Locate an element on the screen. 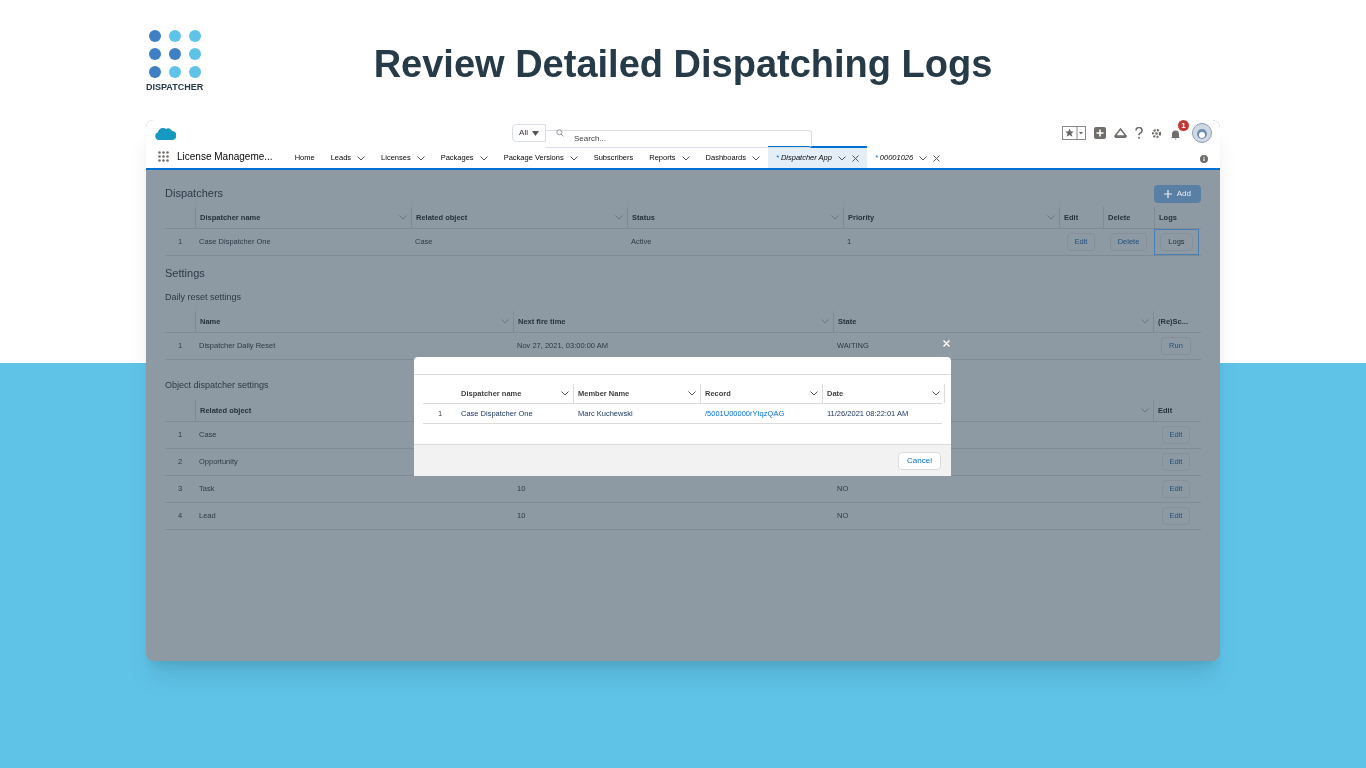 This screenshot has height=768, width=1366. subsection-title: Daily reset settings is located at coordinates (203, 297).